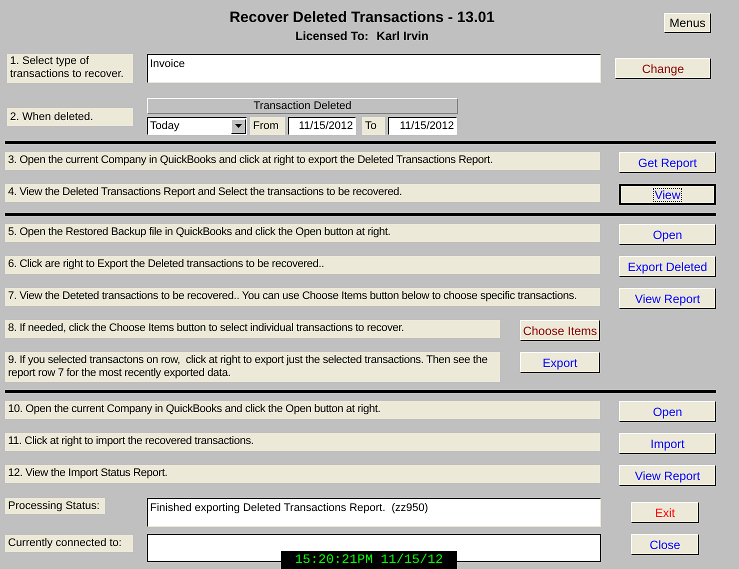 The width and height of the screenshot is (739, 569). Describe the element at coordinates (55, 506) in the screenshot. I see `status-label: Processing Status:` at that location.